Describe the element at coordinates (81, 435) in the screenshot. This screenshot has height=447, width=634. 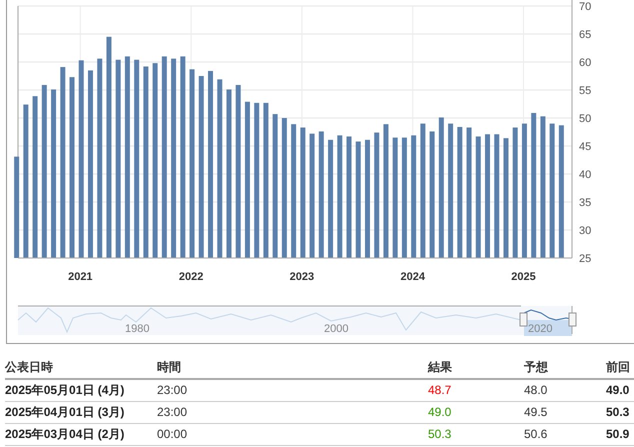
I see `release-date-cell: 2025年03月04日 (2月)` at that location.